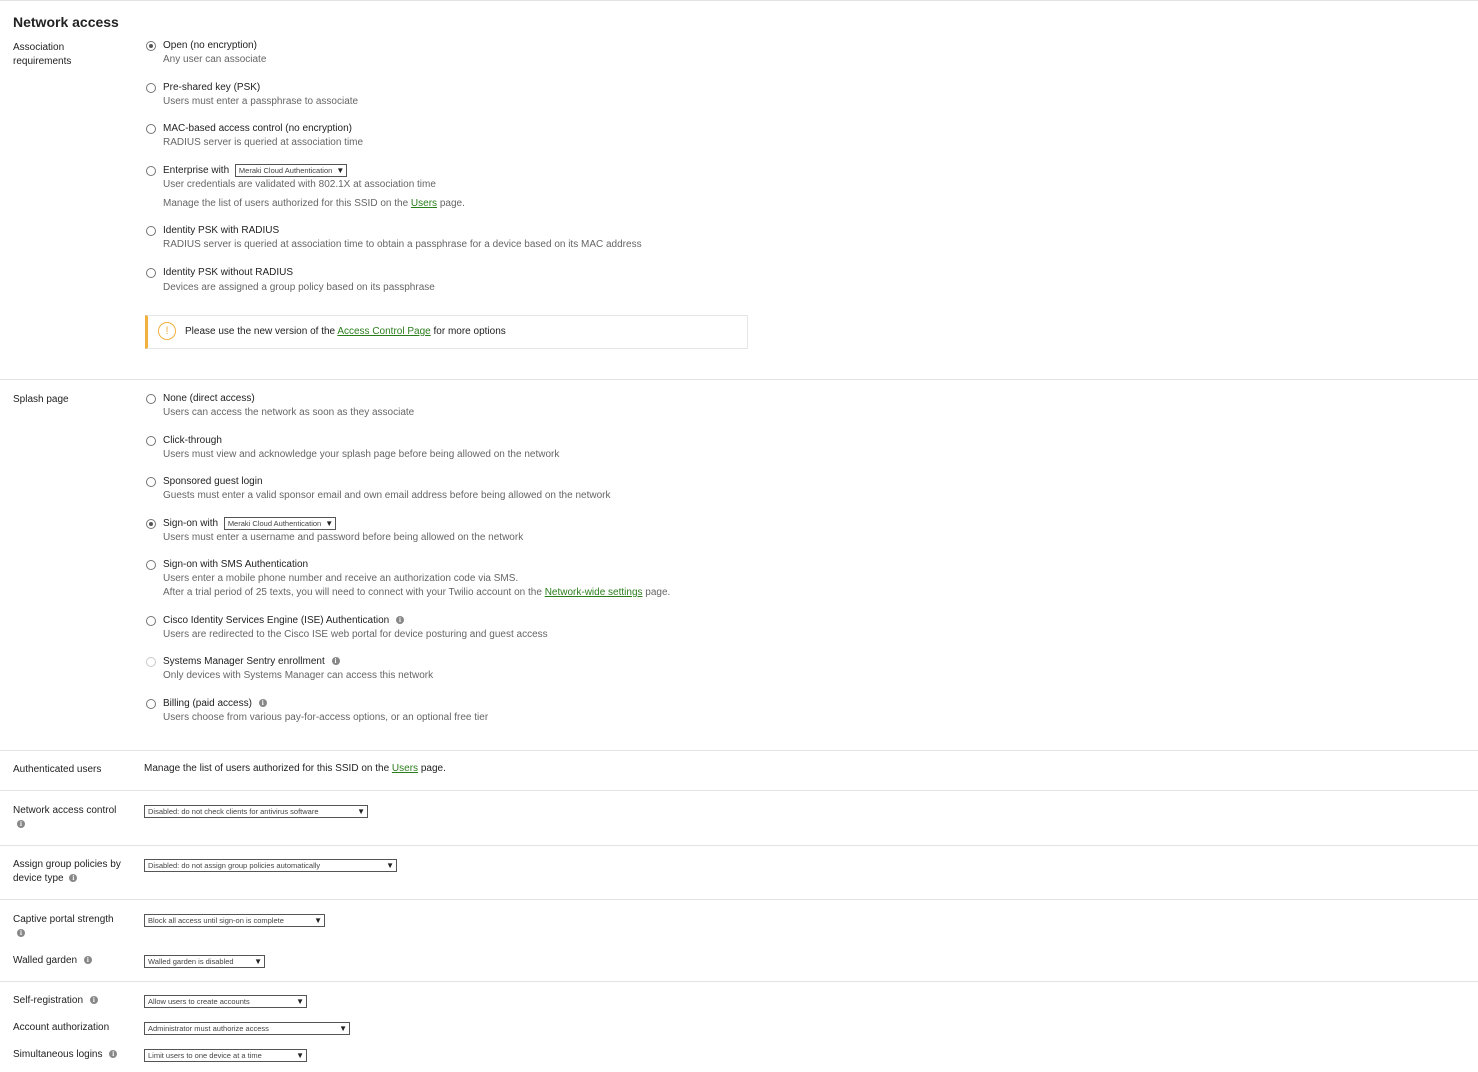 The height and width of the screenshot is (1072, 1478). What do you see at coordinates (383, 331) in the screenshot?
I see `access-control-page-link: Access Control Page` at bounding box center [383, 331].